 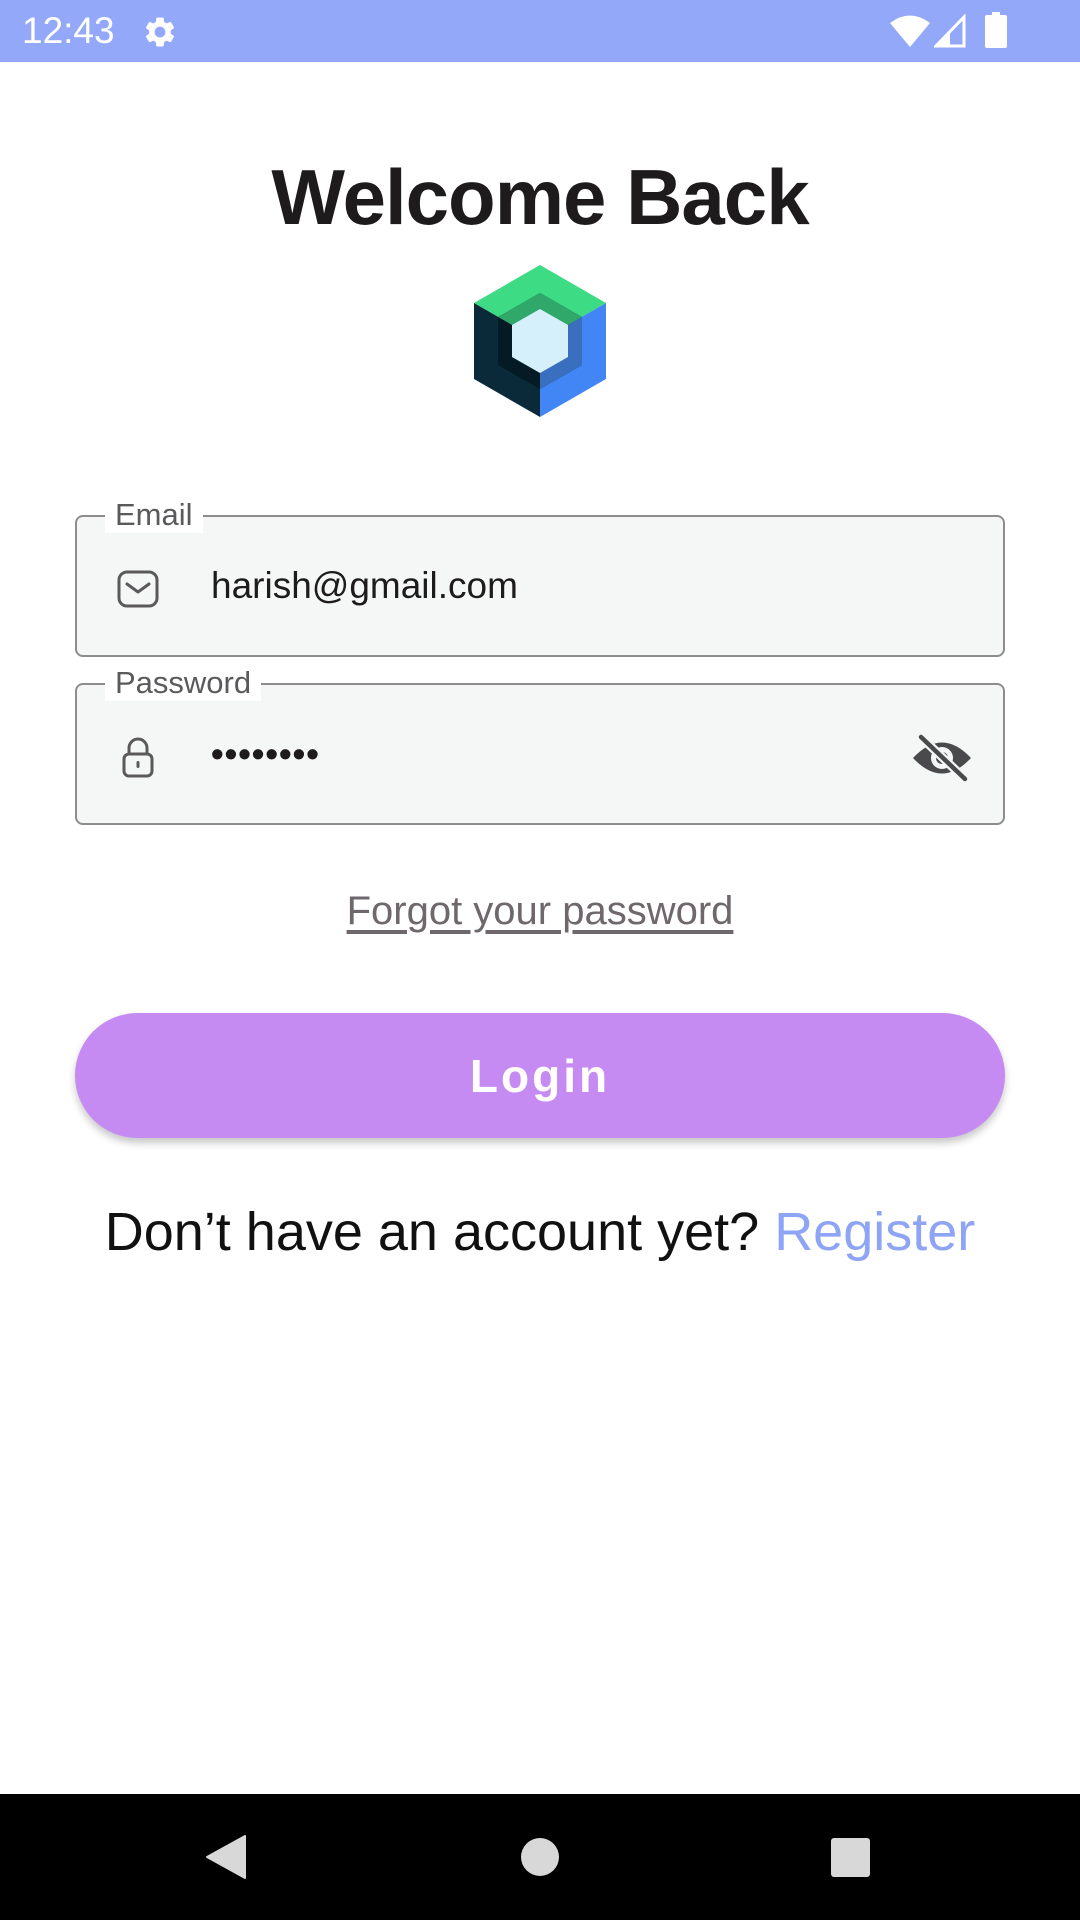 I want to click on signal-icon, so click(x=950, y=31).